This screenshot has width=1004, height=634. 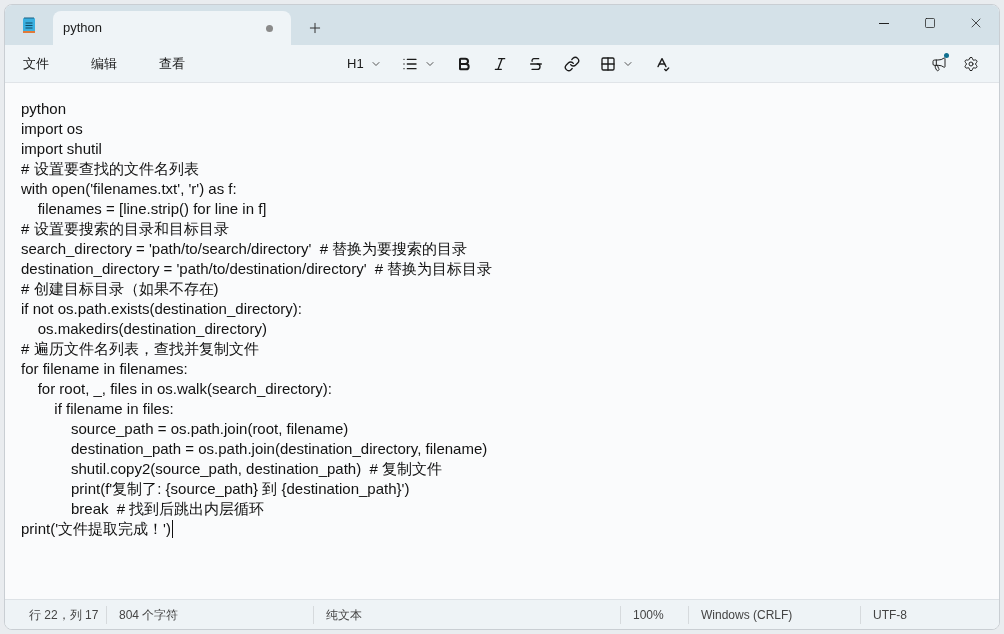 What do you see at coordinates (96, 529) in the screenshot?
I see `code-line: print('文件提取完成！')` at bounding box center [96, 529].